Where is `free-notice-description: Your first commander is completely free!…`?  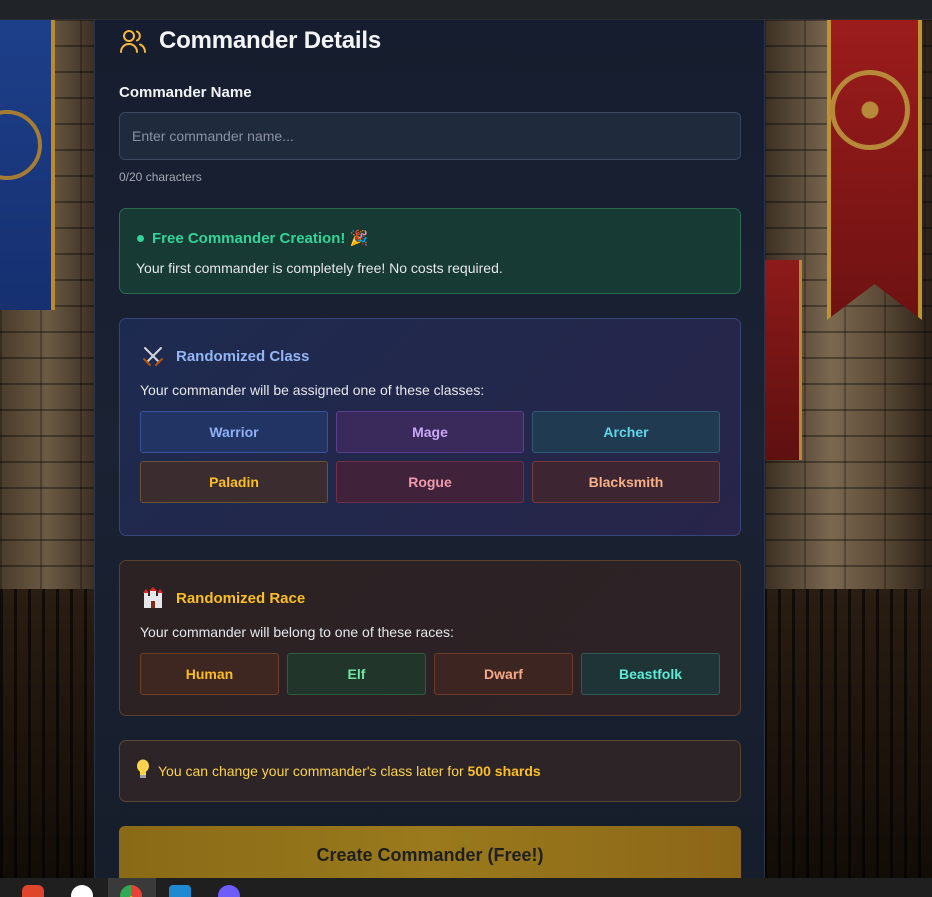
free-notice-description: Your first commander is completely free!… is located at coordinates (319, 268).